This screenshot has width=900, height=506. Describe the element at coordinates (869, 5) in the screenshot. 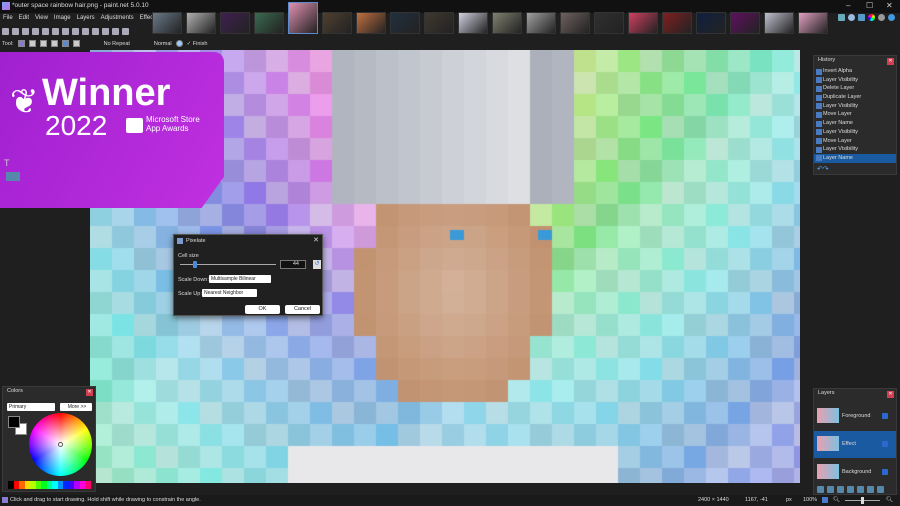

I see `maximize-button: ☐` at that location.